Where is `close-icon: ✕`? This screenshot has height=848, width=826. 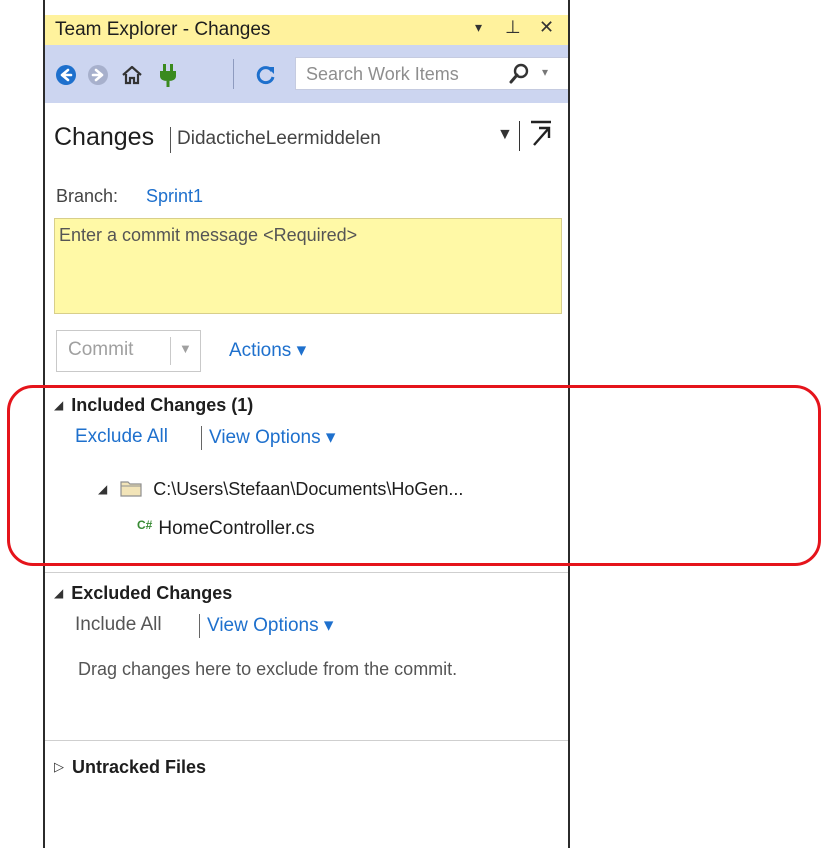
close-icon: ✕ is located at coordinates (546, 27).